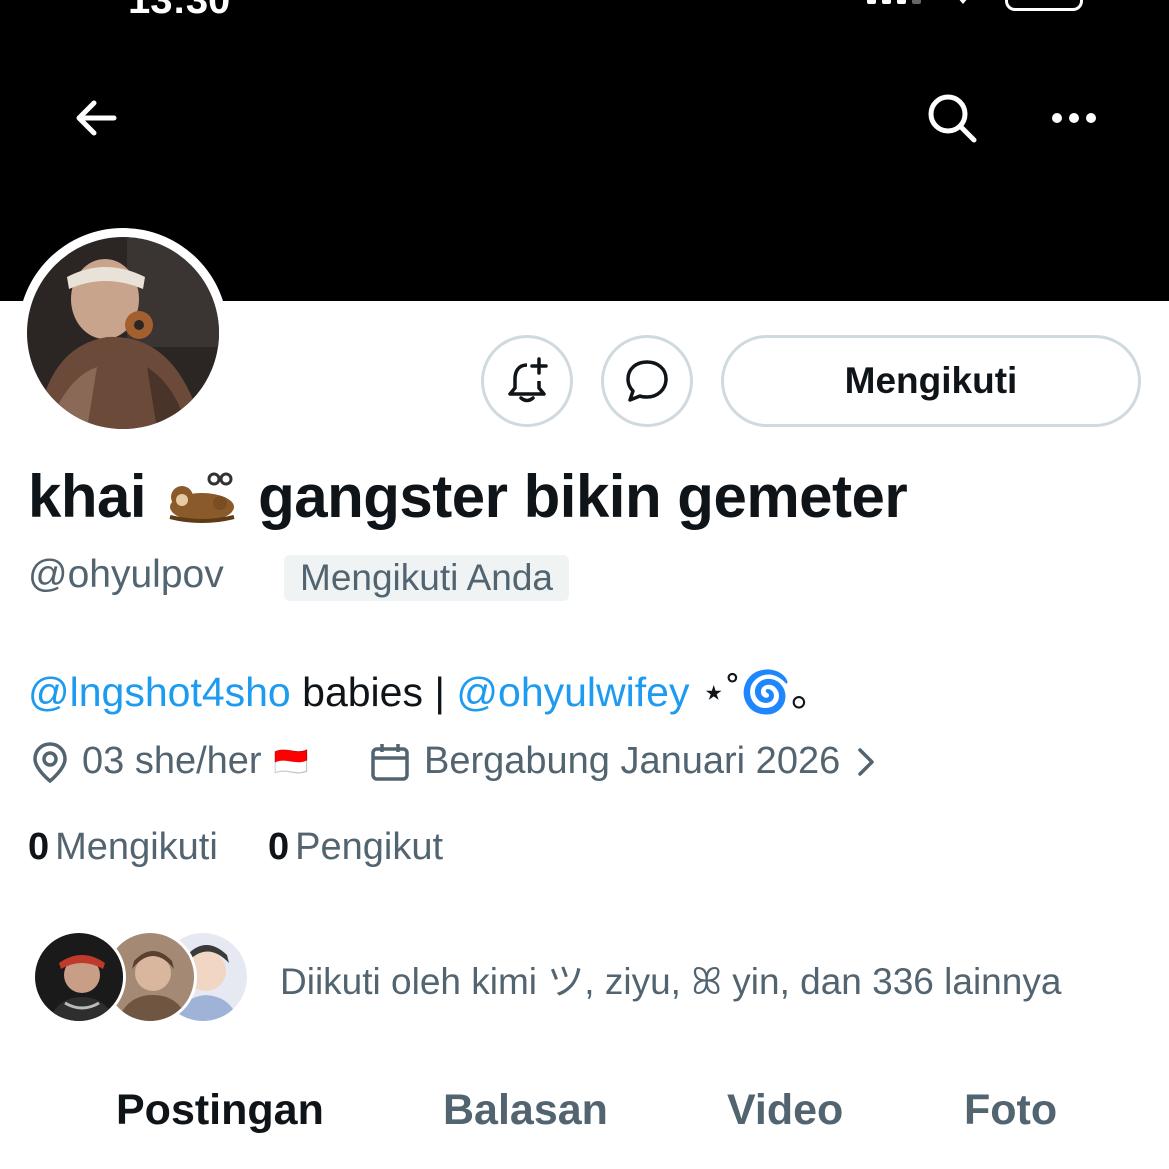 This screenshot has width=1169, height=1169. I want to click on back-button, so click(96, 118).